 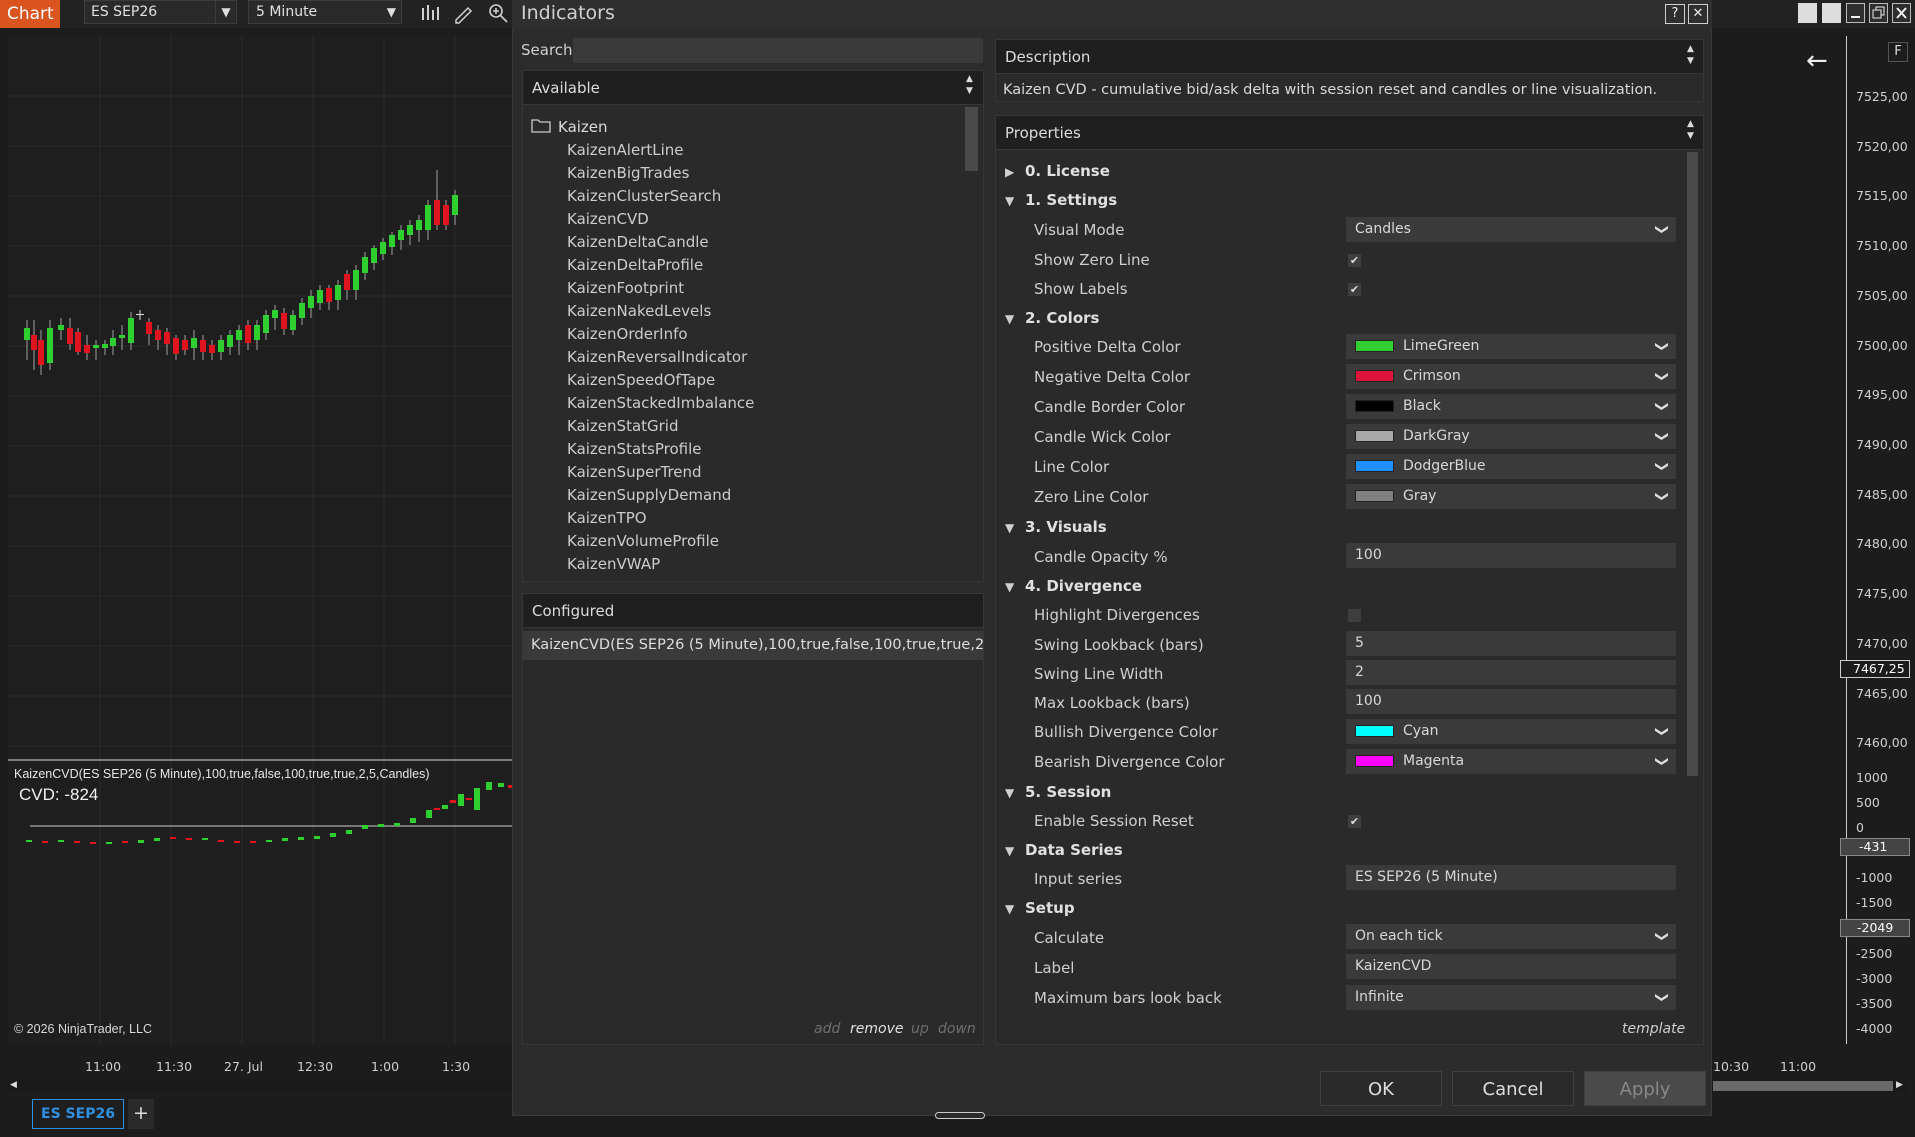 What do you see at coordinates (1511, 877) in the screenshot?
I see `input-series-field: ES SEP26 (5 Minute)` at bounding box center [1511, 877].